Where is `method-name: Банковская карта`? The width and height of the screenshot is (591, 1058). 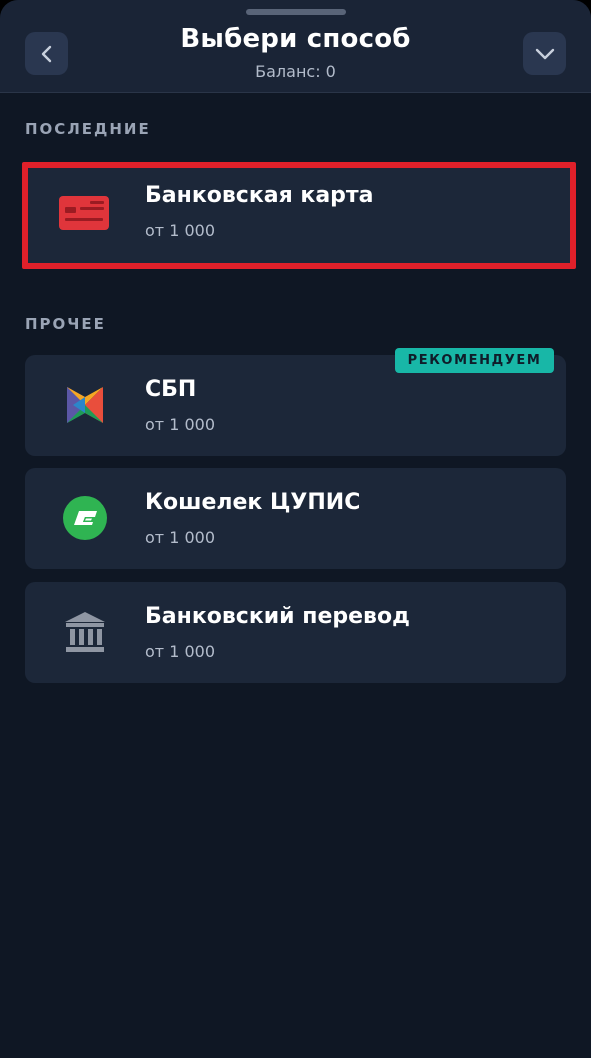
method-name: Банковская карта is located at coordinates (259, 195).